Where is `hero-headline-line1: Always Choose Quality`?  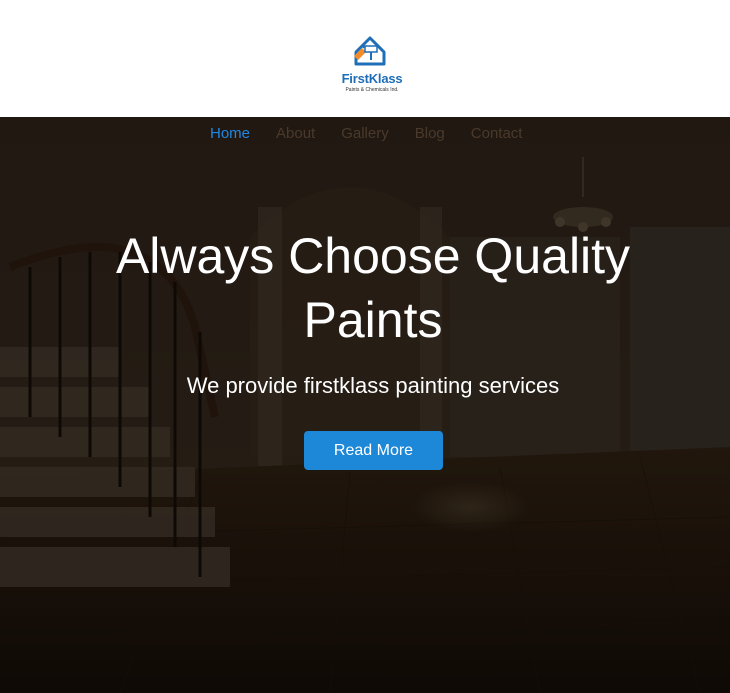
hero-headline-line1: Always Choose Quality is located at coordinates (373, 256).